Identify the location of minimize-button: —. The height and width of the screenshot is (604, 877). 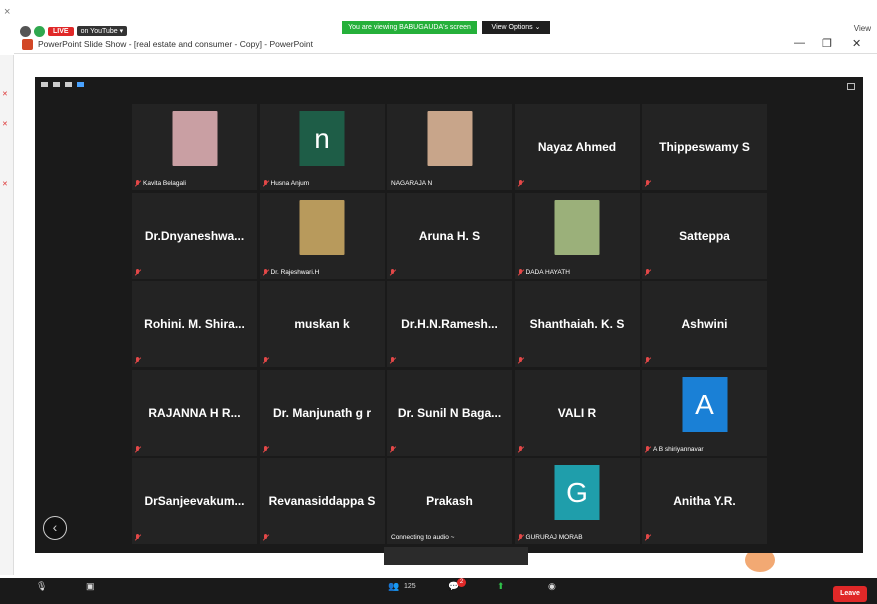
(799, 43).